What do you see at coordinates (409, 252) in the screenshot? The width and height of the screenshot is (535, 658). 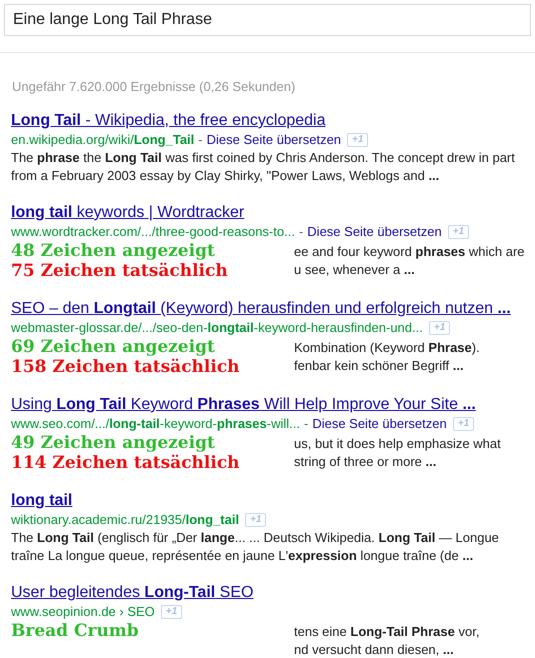 I see `snippet-text: ee and four keyword phrases which are` at bounding box center [409, 252].